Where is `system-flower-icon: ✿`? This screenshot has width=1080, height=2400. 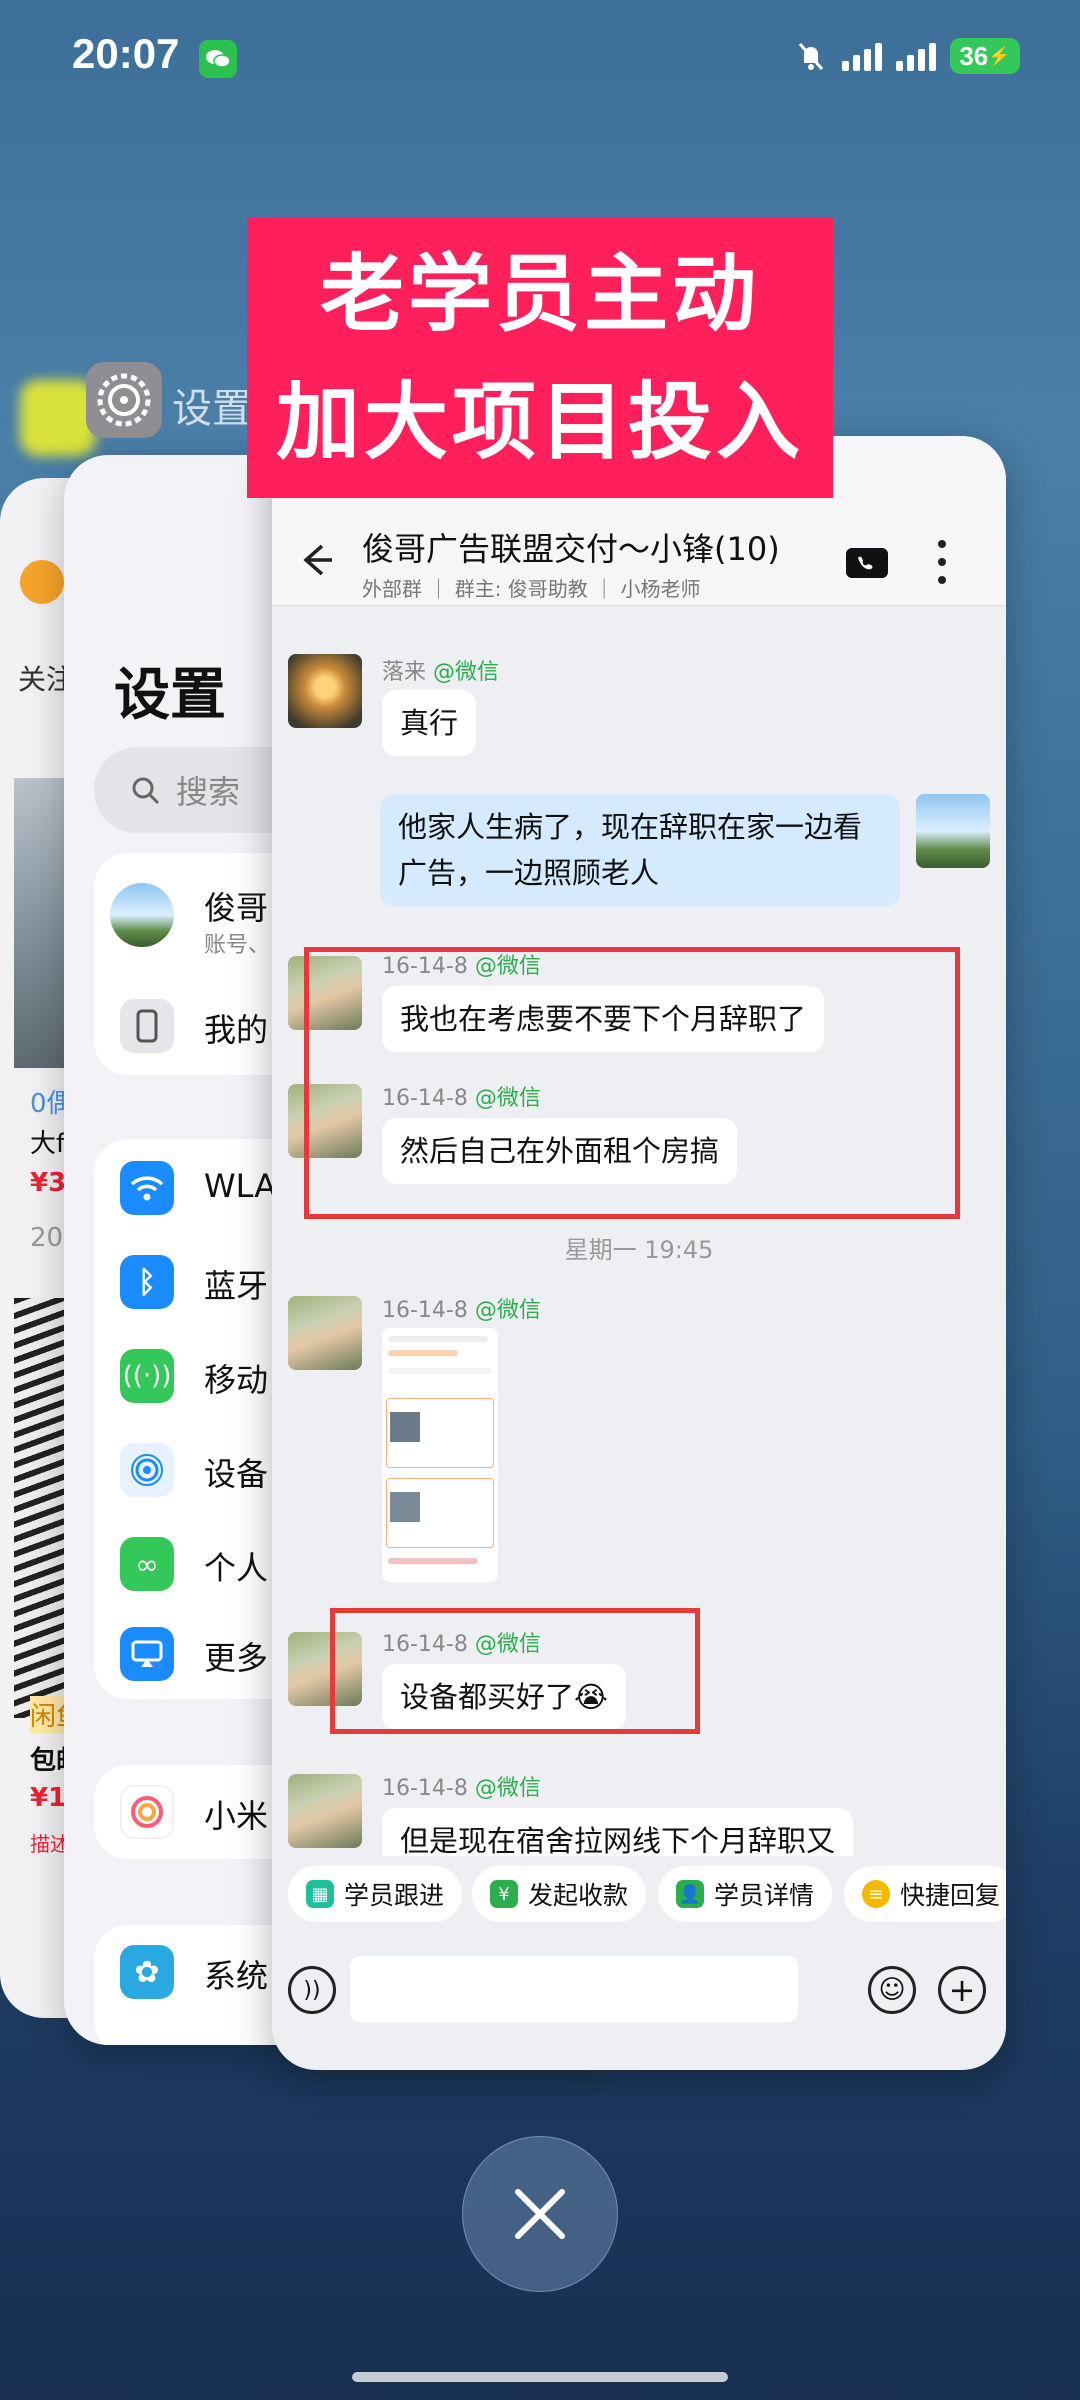 system-flower-icon: ✿ is located at coordinates (147, 1972).